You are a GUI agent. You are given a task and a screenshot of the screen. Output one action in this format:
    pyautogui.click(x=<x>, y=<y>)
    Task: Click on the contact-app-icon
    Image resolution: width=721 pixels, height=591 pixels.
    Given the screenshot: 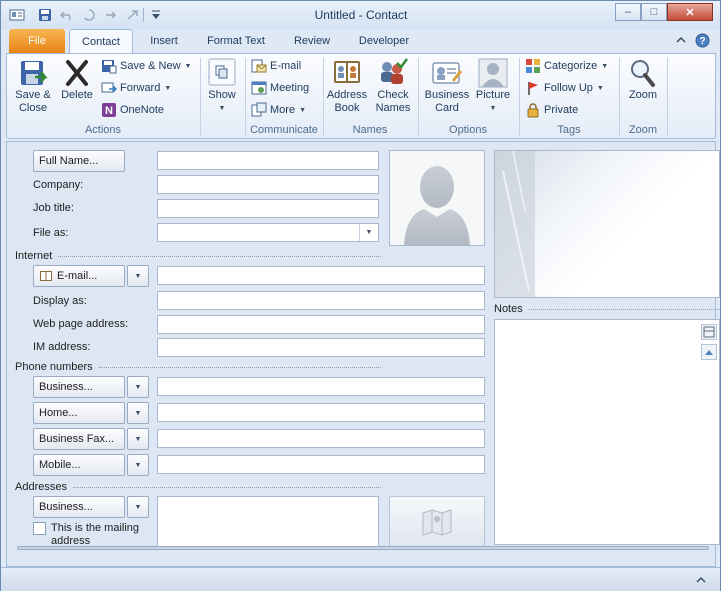 What is the action you would take?
    pyautogui.click(x=17, y=15)
    